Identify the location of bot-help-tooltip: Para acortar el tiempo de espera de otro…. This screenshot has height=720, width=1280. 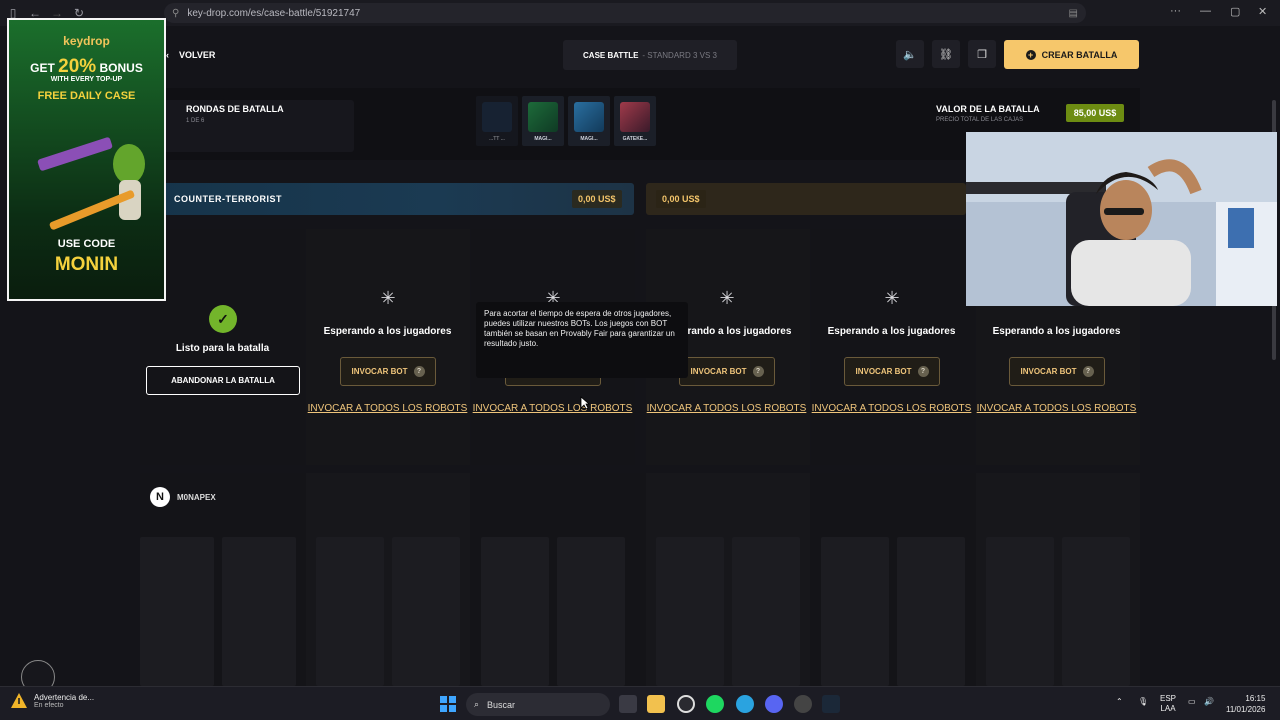
(582, 340).